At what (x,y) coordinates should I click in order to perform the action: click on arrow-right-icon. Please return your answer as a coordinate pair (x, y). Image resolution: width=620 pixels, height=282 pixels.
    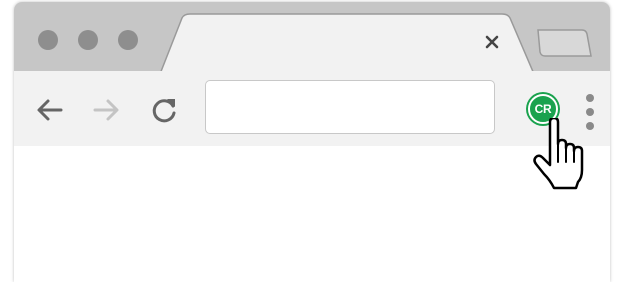
    Looking at the image, I should click on (106, 110).